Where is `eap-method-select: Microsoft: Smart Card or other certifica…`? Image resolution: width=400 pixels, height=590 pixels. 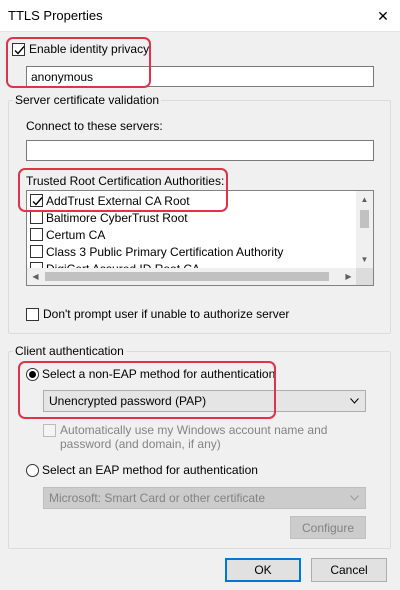 eap-method-select: Microsoft: Smart Card or other certifica… is located at coordinates (204, 498).